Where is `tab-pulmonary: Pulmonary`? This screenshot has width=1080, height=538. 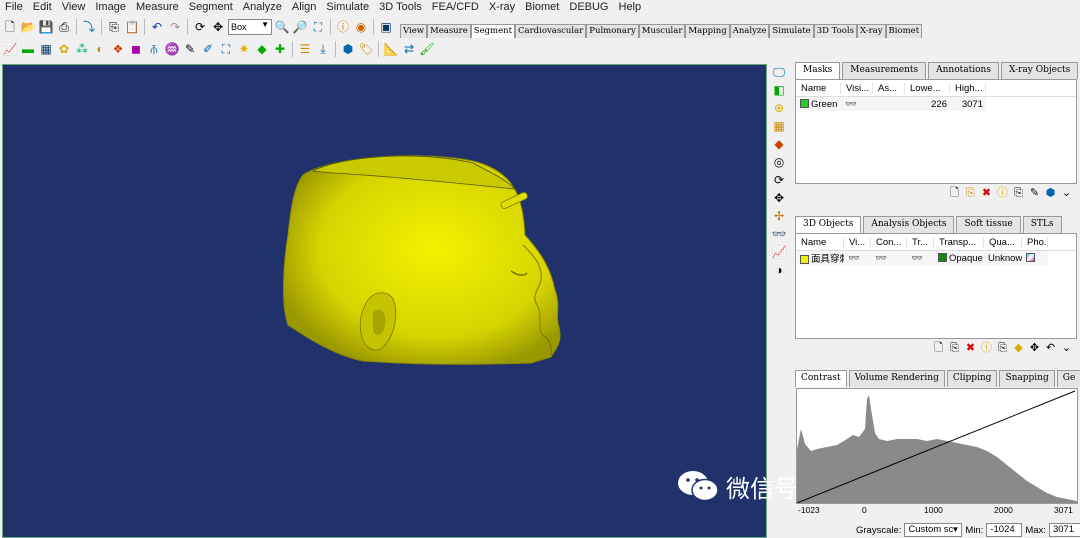
tab-pulmonary: Pulmonary is located at coordinates (612, 31).